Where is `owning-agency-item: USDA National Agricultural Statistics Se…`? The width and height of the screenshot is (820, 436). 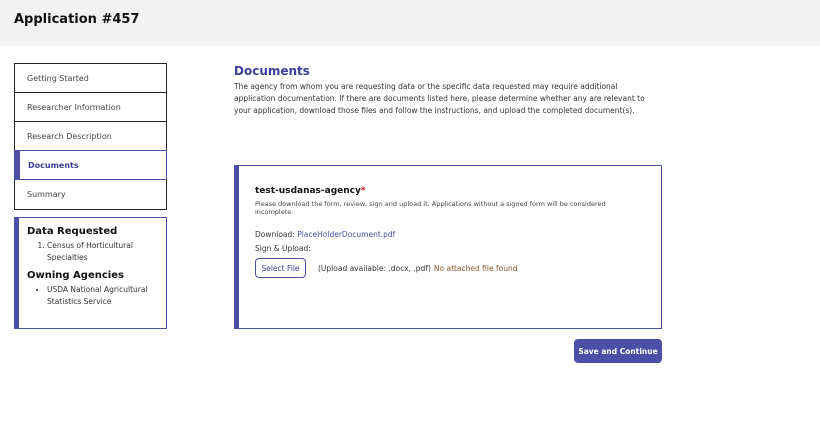 owning-agency-item: USDA National Agricultural Statistics Se… is located at coordinates (102, 296).